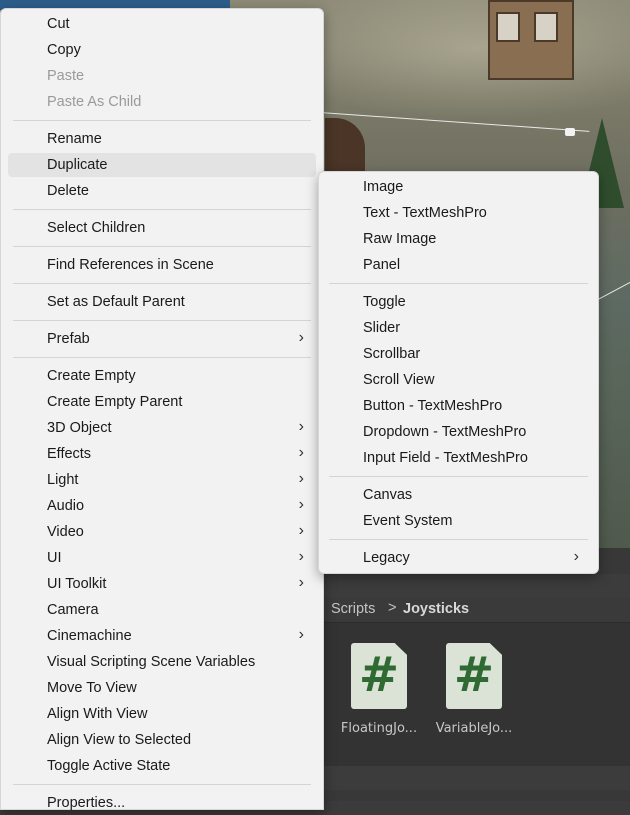 Image resolution: width=630 pixels, height=815 pixels. Describe the element at coordinates (162, 558) in the screenshot. I see `menu-item-ui: UI ›` at that location.